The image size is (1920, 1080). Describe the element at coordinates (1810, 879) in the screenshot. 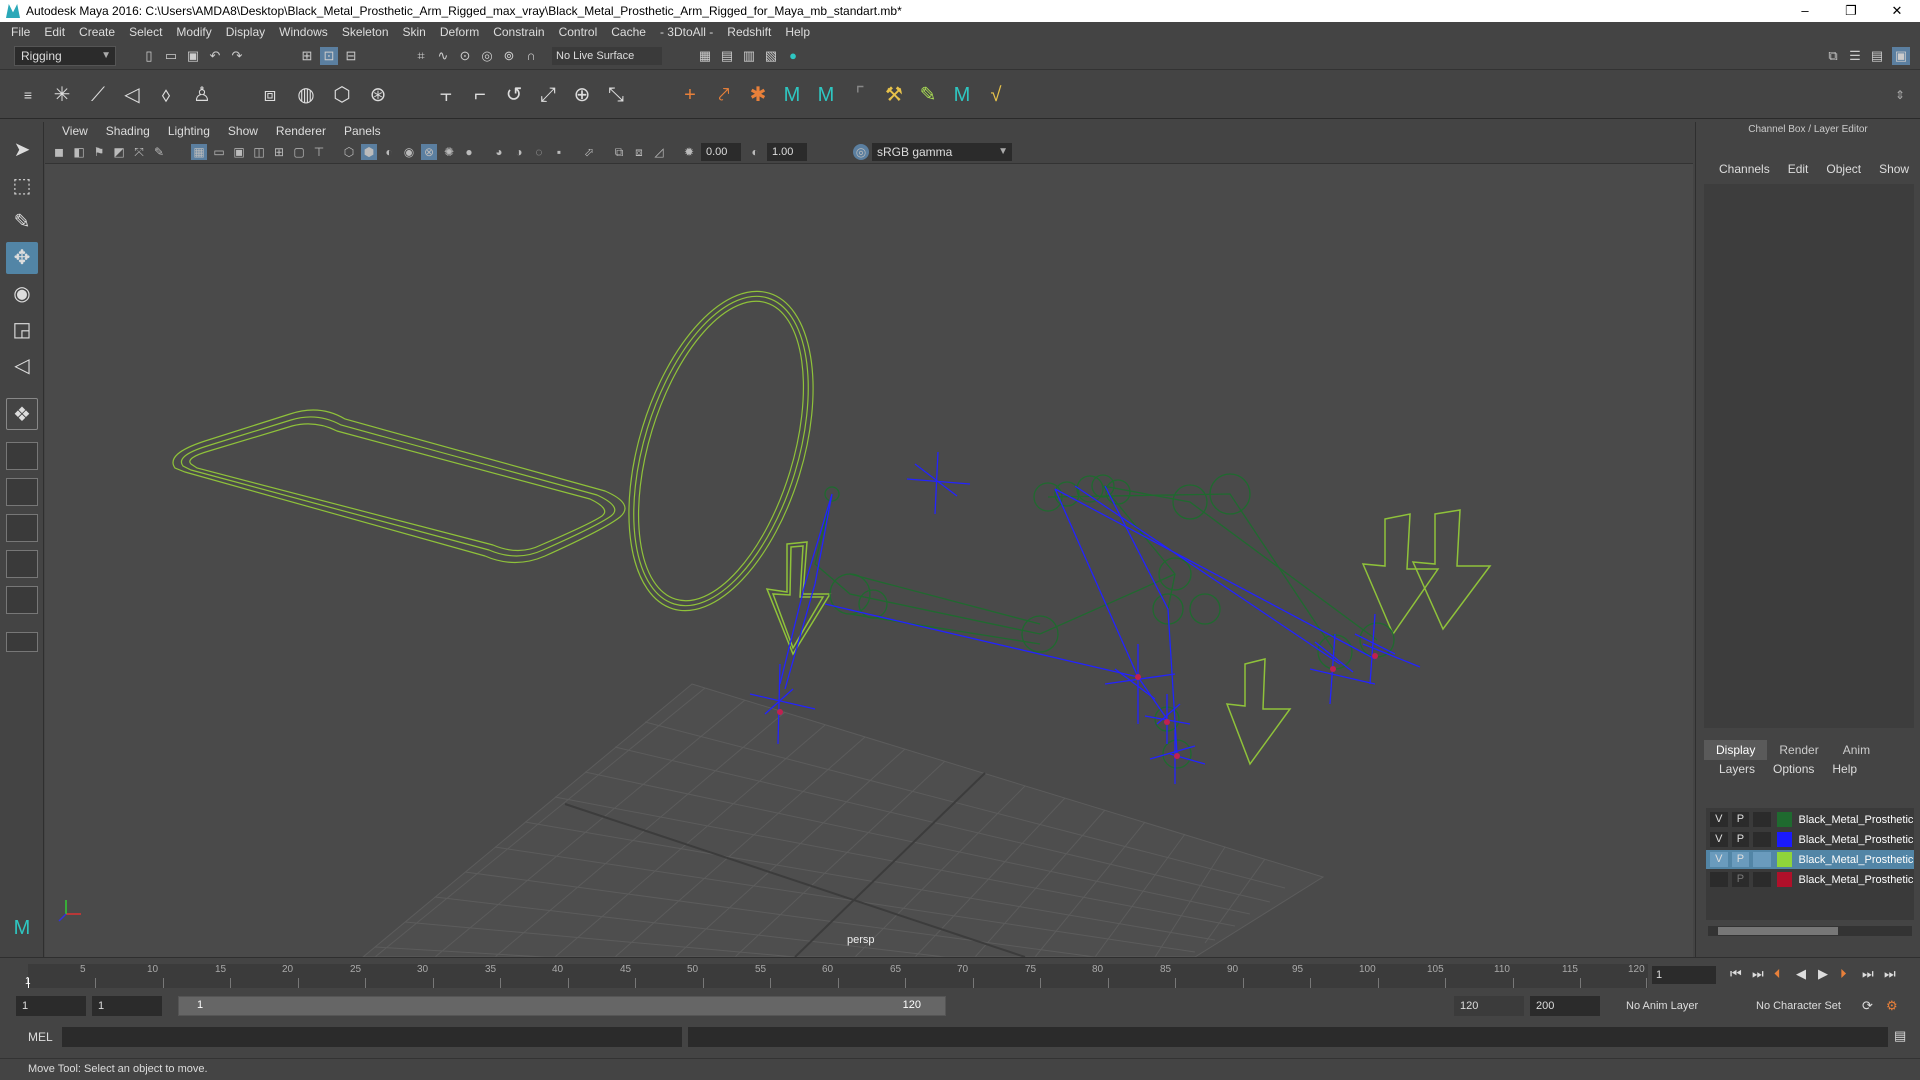

I see `layer-row: P Black_Metal_Prosthetic` at that location.